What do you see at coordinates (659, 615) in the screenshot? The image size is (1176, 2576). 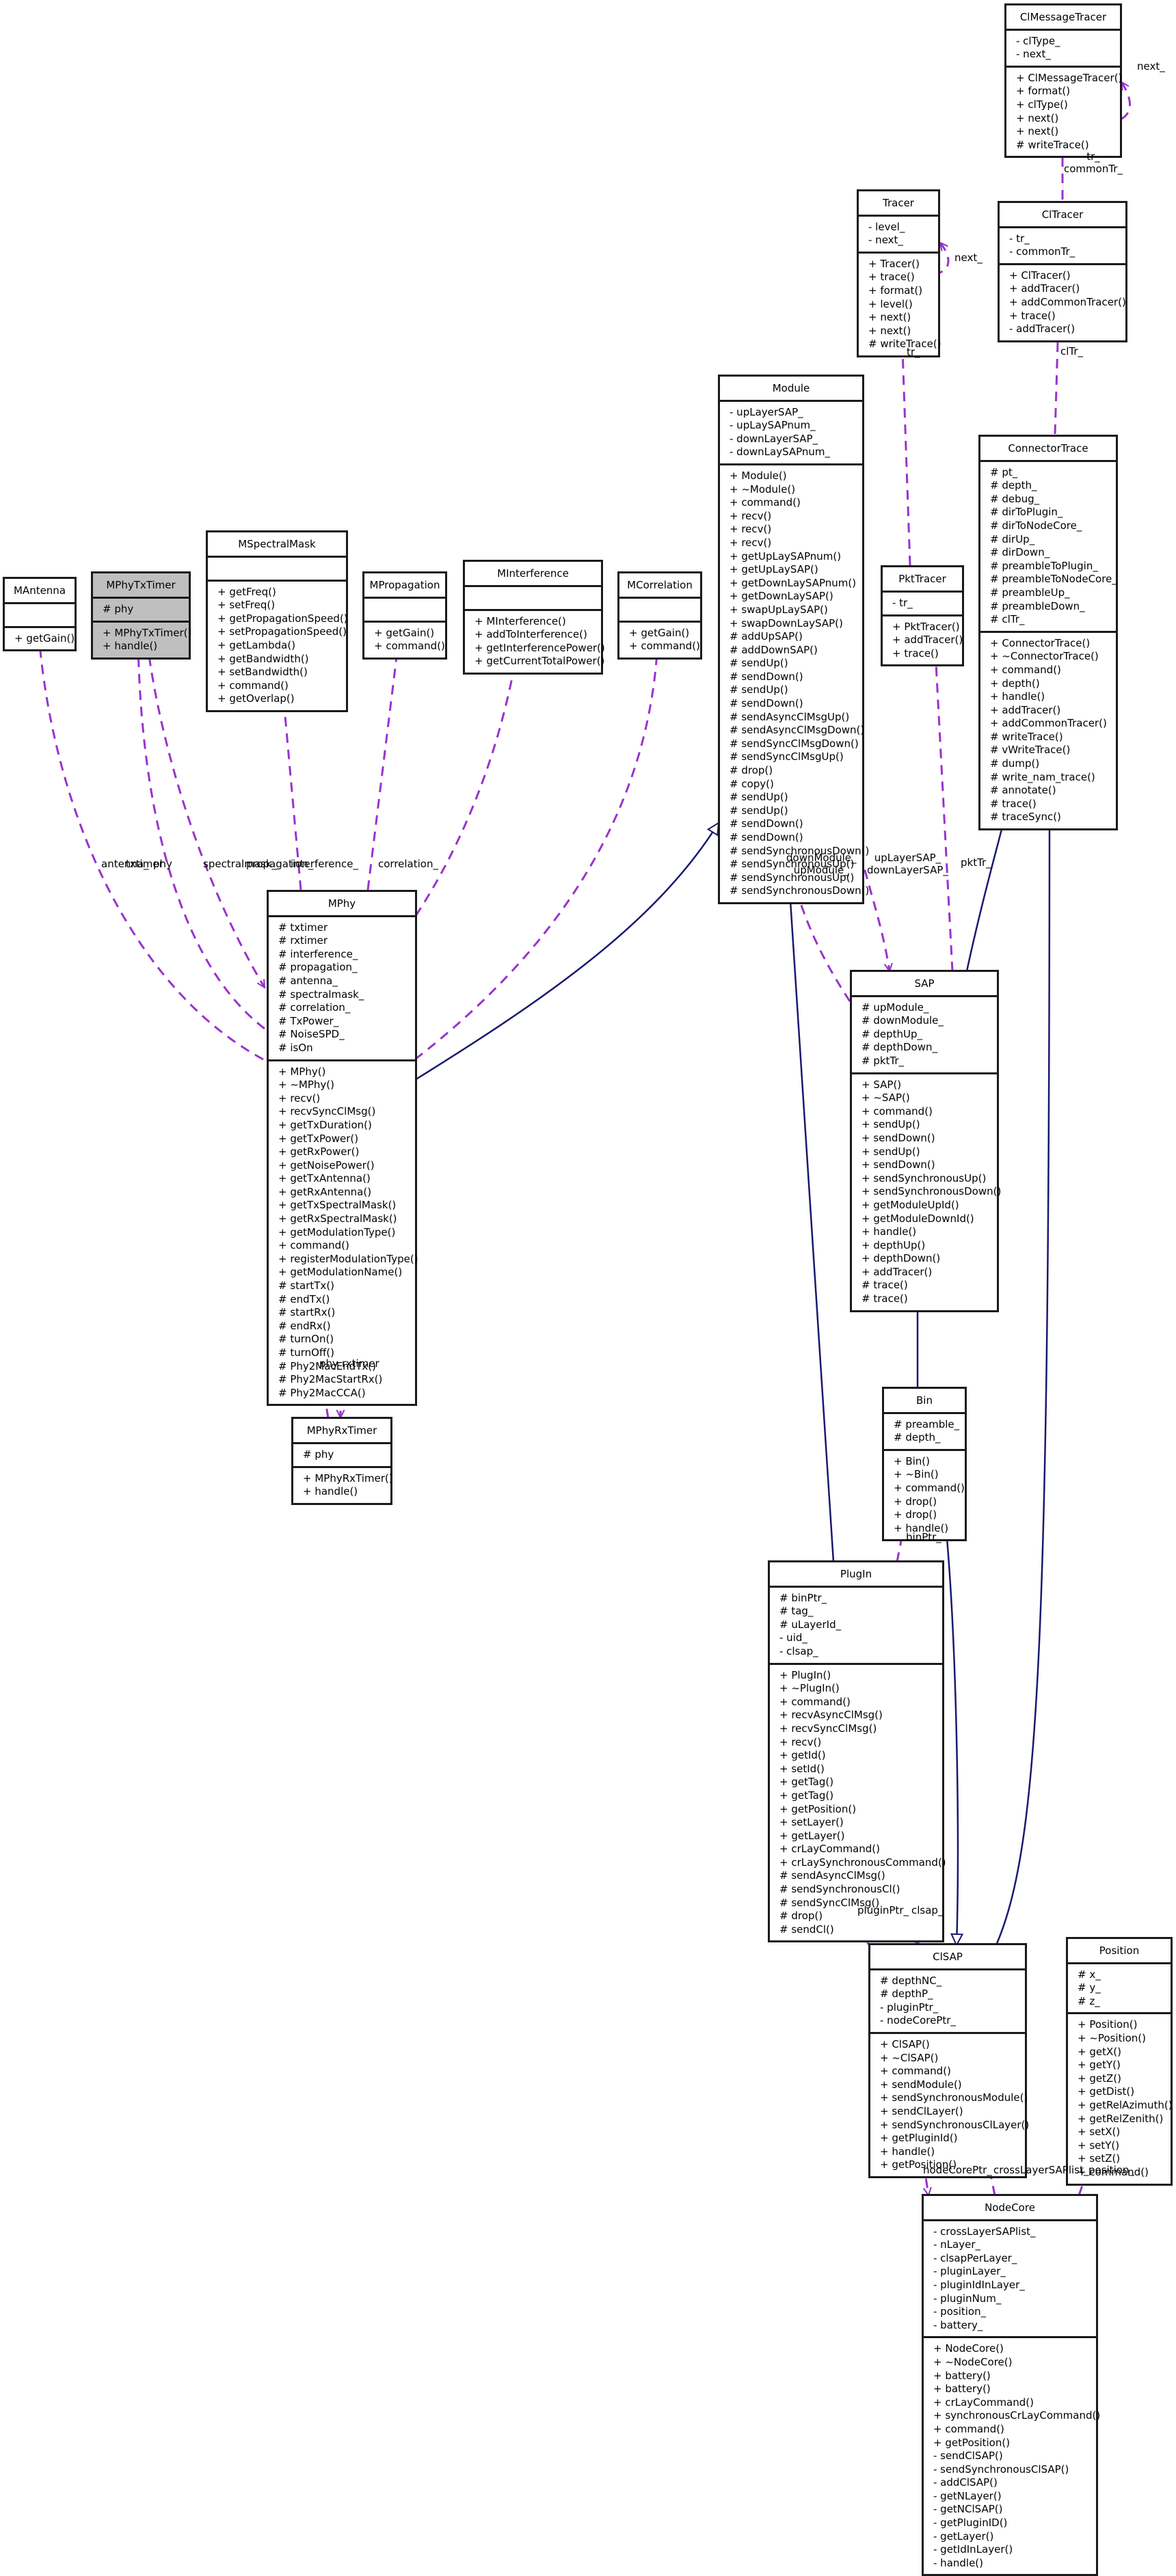 I see `class-mcorrelation: MCorrelation + getGain() + command()` at bounding box center [659, 615].